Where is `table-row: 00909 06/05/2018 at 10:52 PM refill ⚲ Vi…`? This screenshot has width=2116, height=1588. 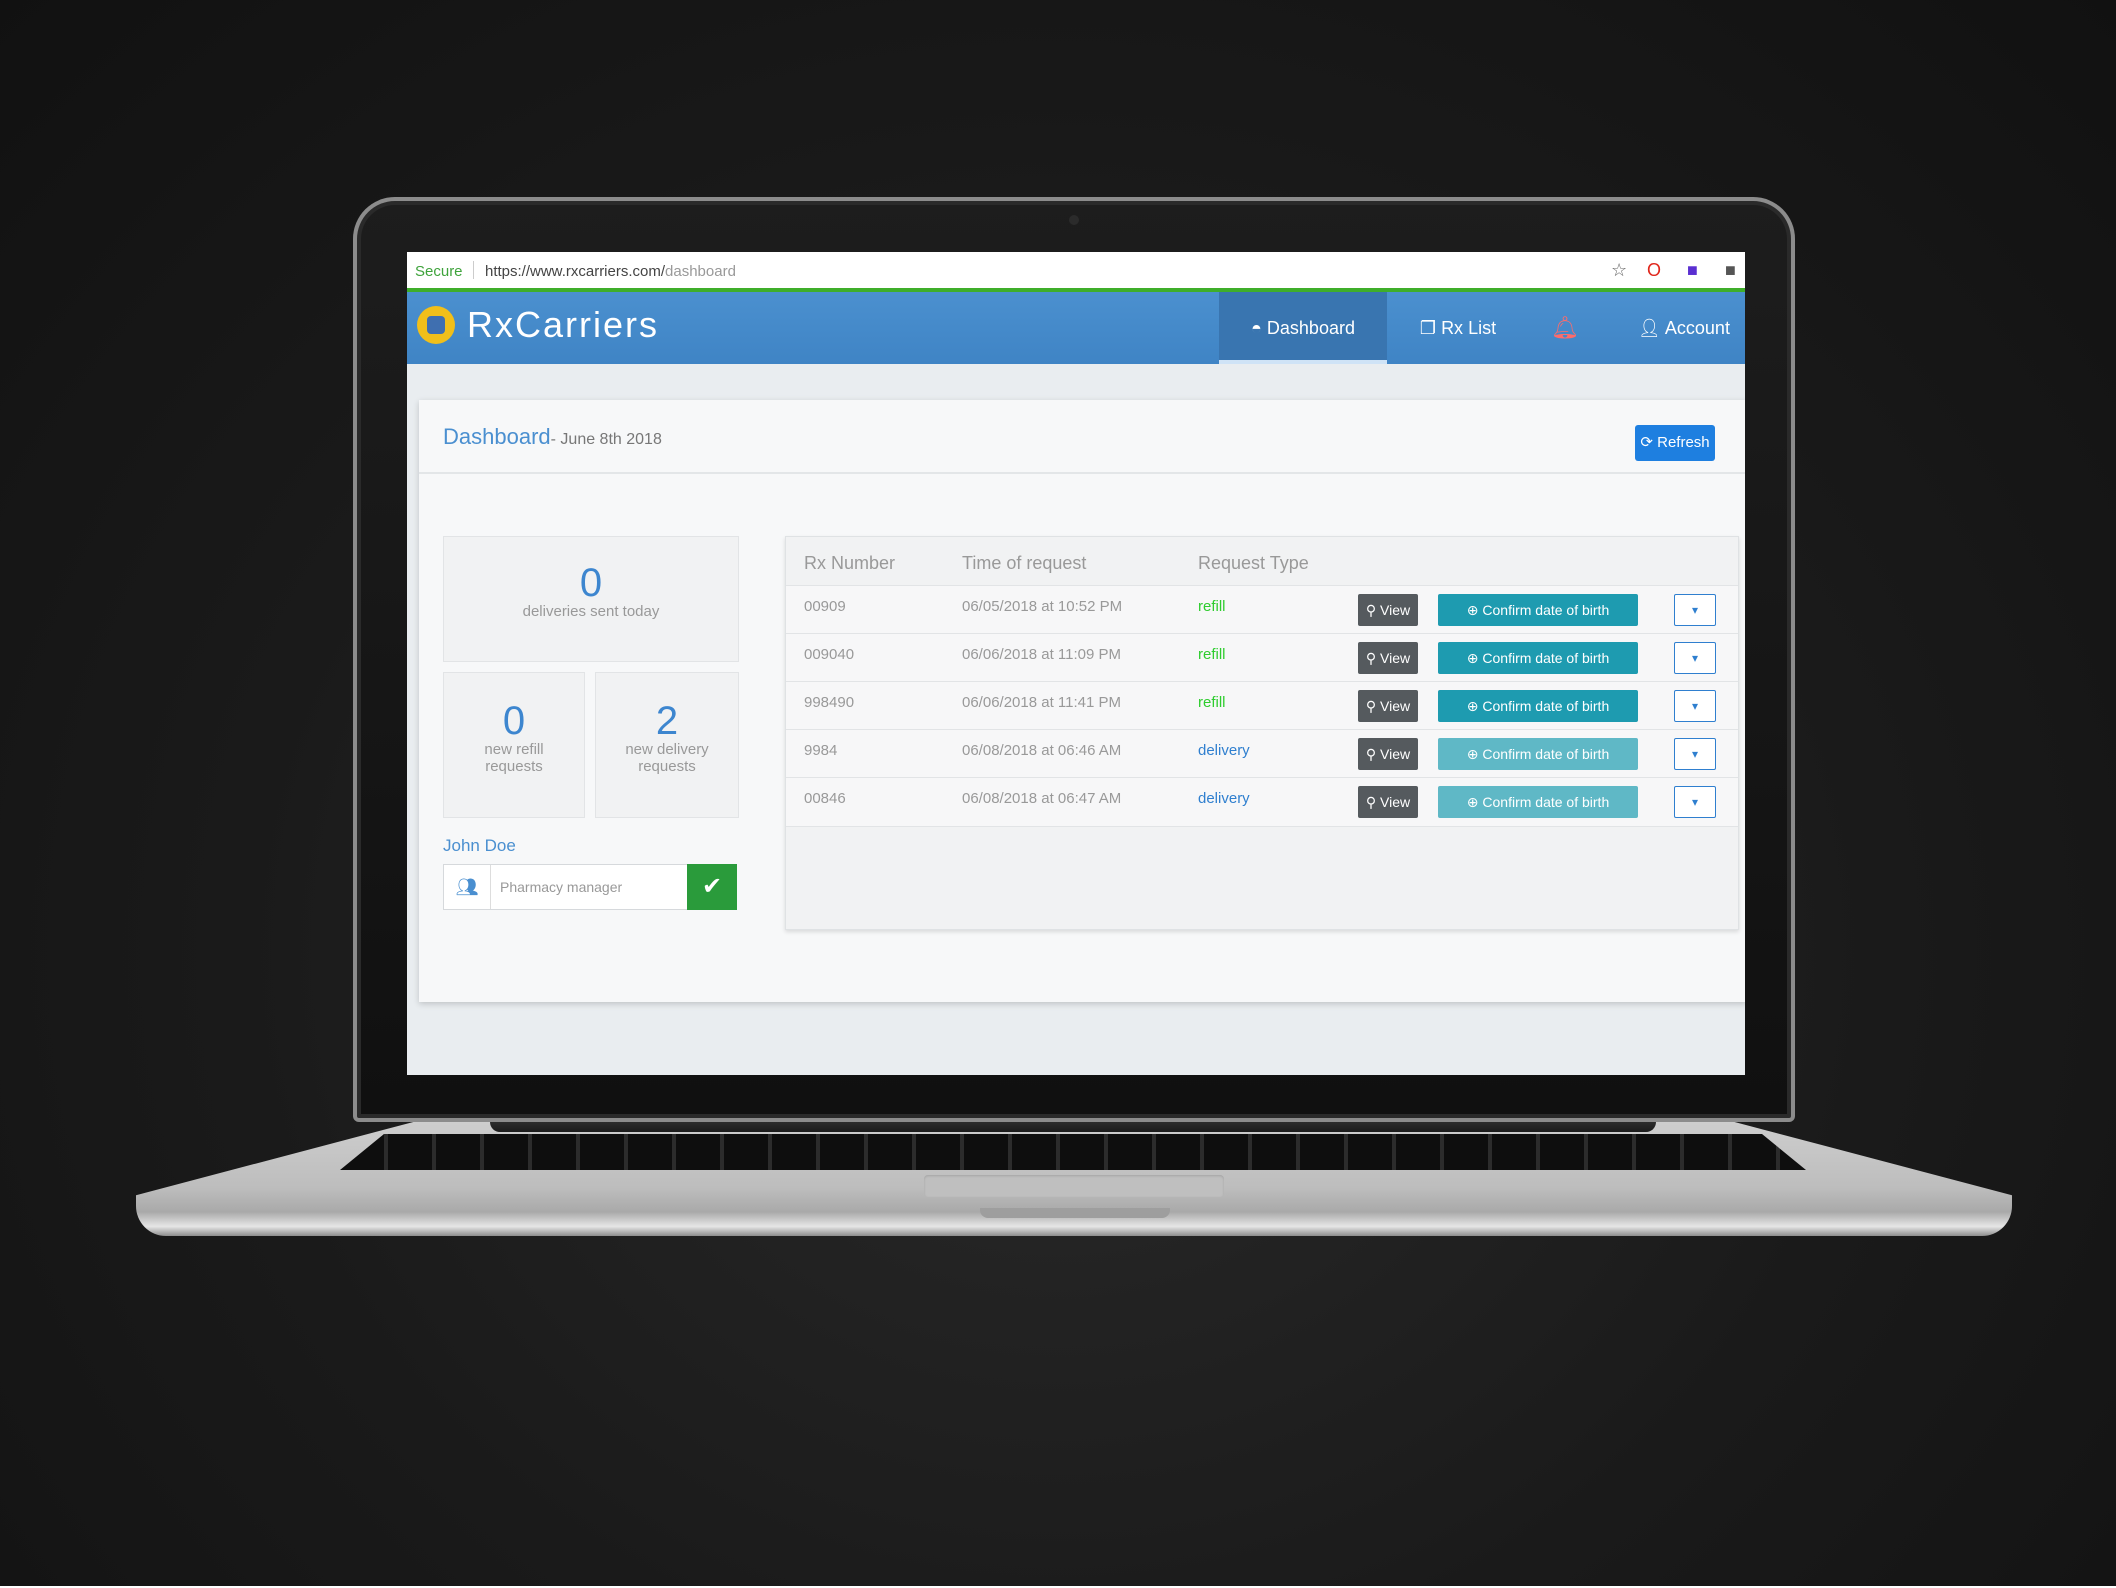 table-row: 00909 06/05/2018 at 10:52 PM refill ⚲ Vi… is located at coordinates (1262, 609).